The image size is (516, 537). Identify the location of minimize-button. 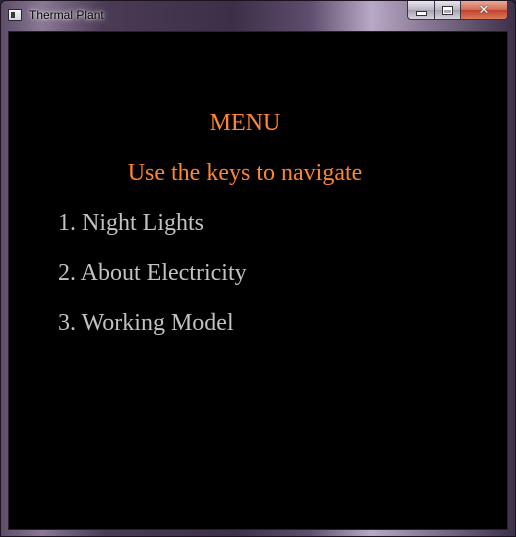
(420, 10).